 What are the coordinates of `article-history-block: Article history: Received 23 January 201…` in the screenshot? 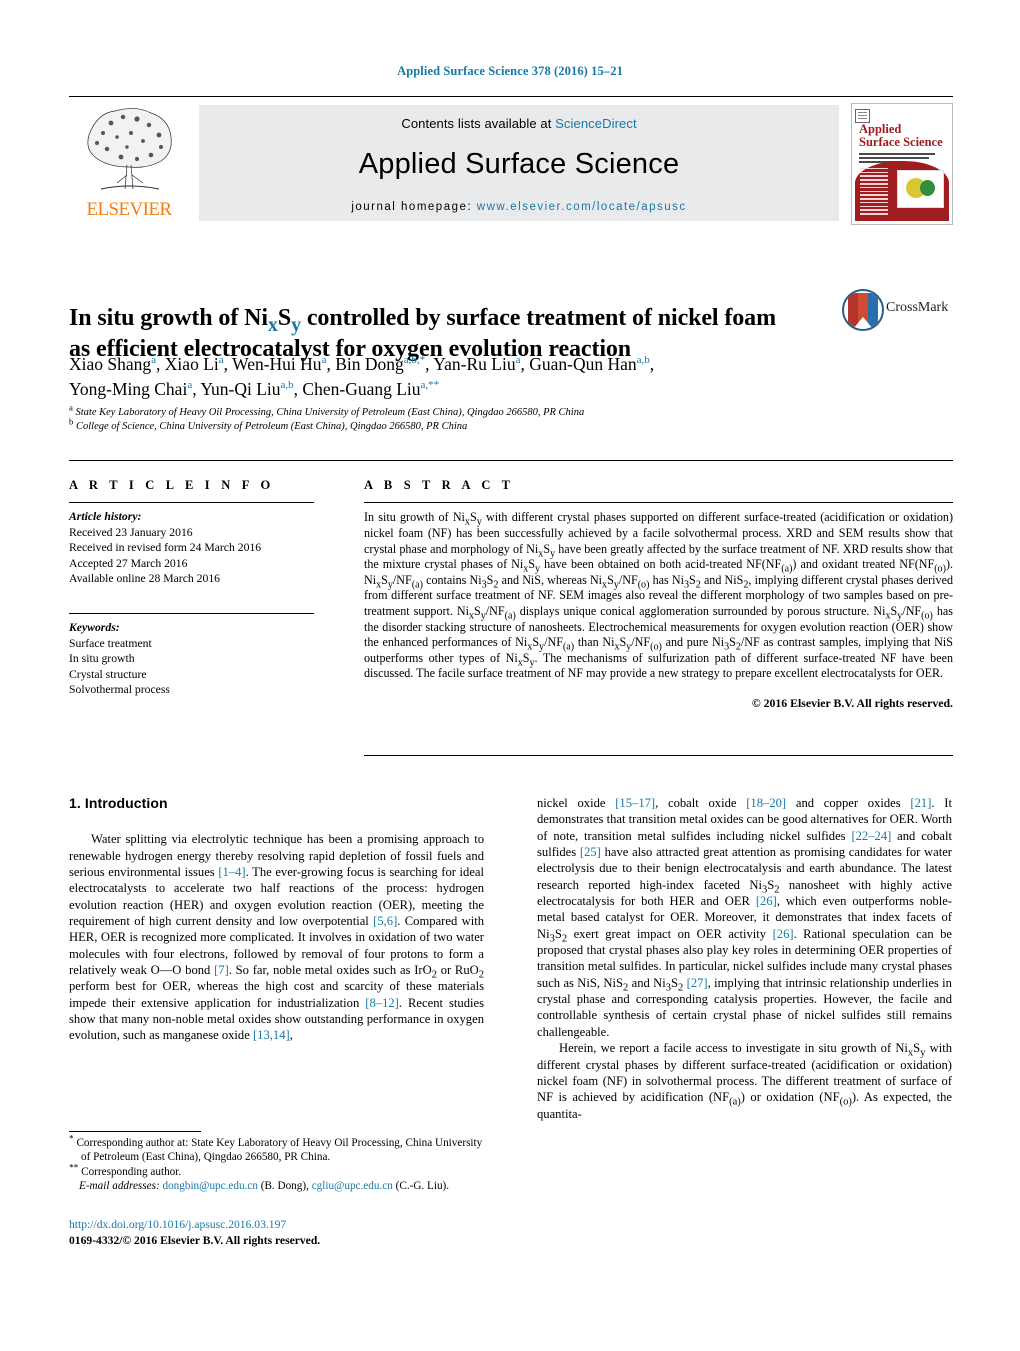 It's located at (191, 548).